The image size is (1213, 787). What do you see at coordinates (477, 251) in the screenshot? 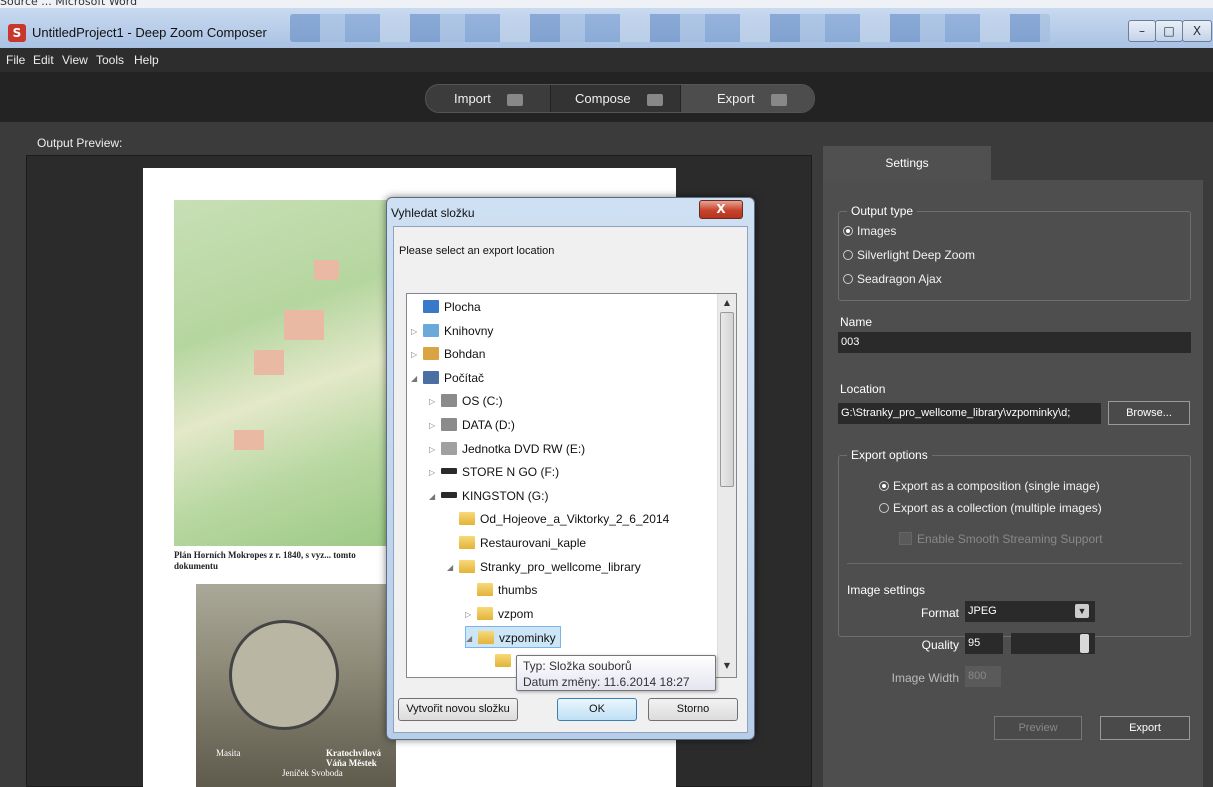
I see `dialog-prompt: Please select an export location` at bounding box center [477, 251].